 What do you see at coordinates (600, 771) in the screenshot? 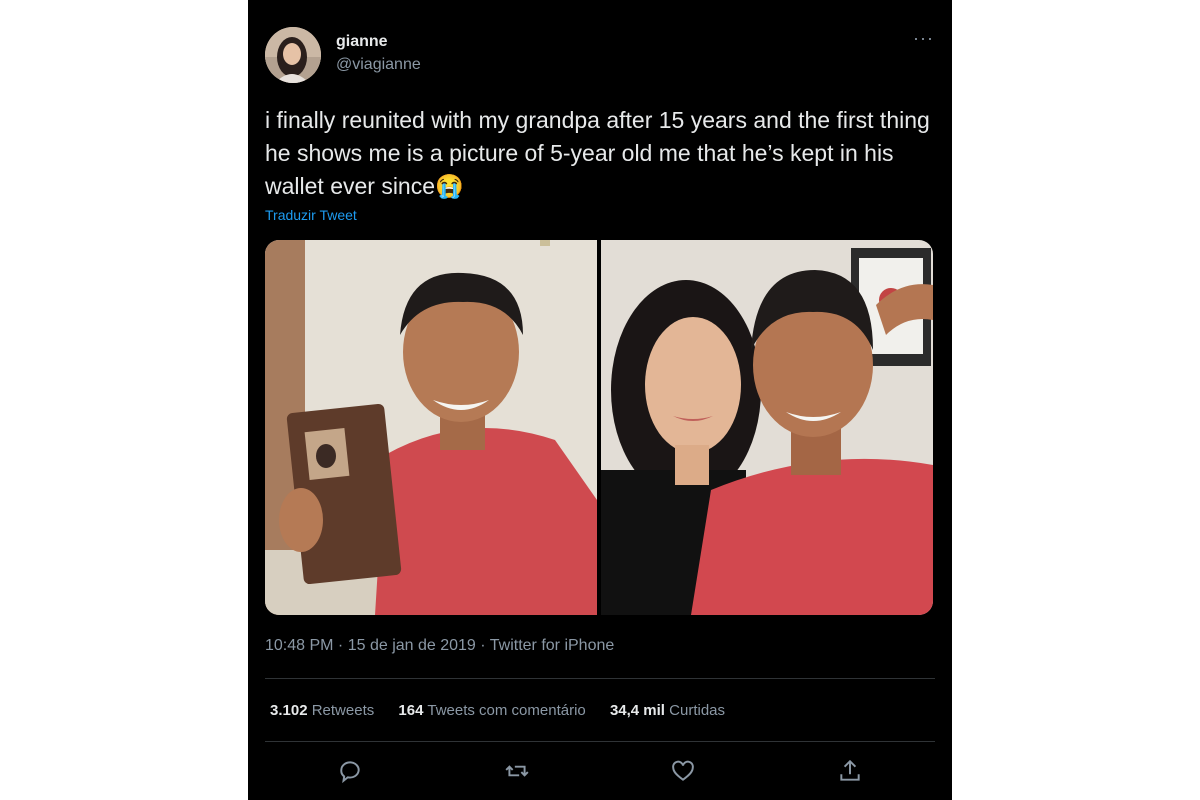
I see `action-bar` at bounding box center [600, 771].